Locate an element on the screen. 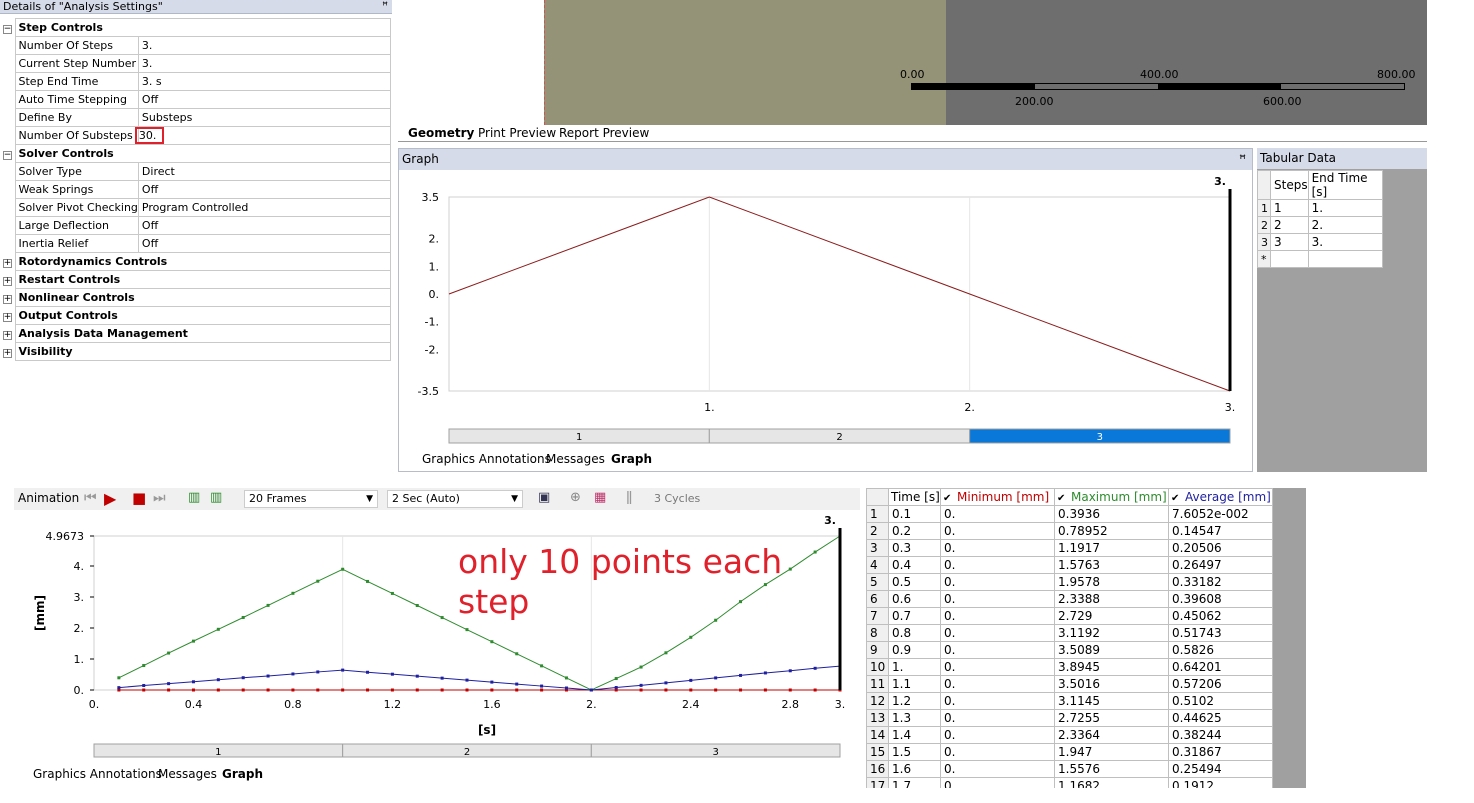 This screenshot has height=803, width=1474. table-cell: 0.6 is located at coordinates (914, 599).